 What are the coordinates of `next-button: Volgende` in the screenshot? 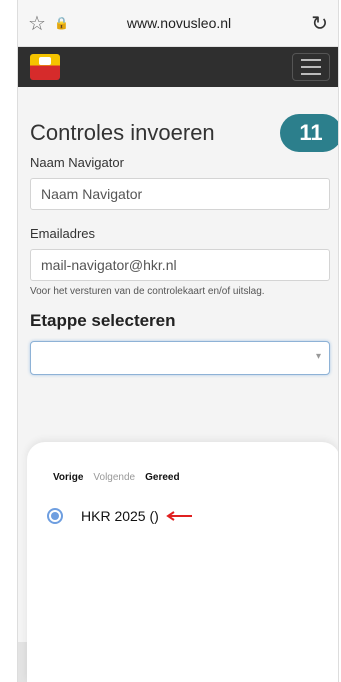 It's located at (114, 477).